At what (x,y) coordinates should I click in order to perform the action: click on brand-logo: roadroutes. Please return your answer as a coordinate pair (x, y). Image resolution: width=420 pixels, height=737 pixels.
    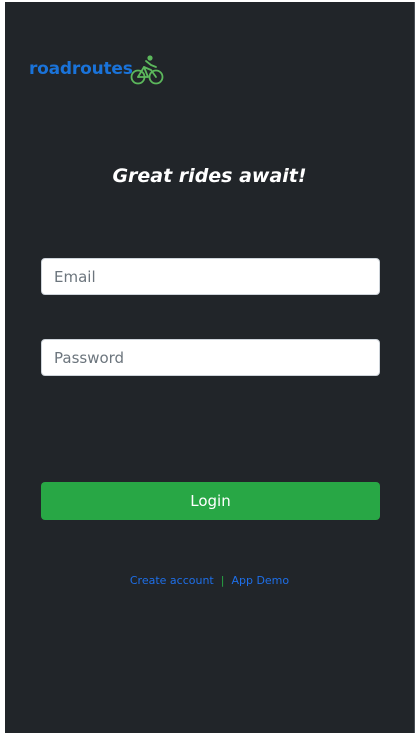
    Looking at the image, I should click on (97, 69).